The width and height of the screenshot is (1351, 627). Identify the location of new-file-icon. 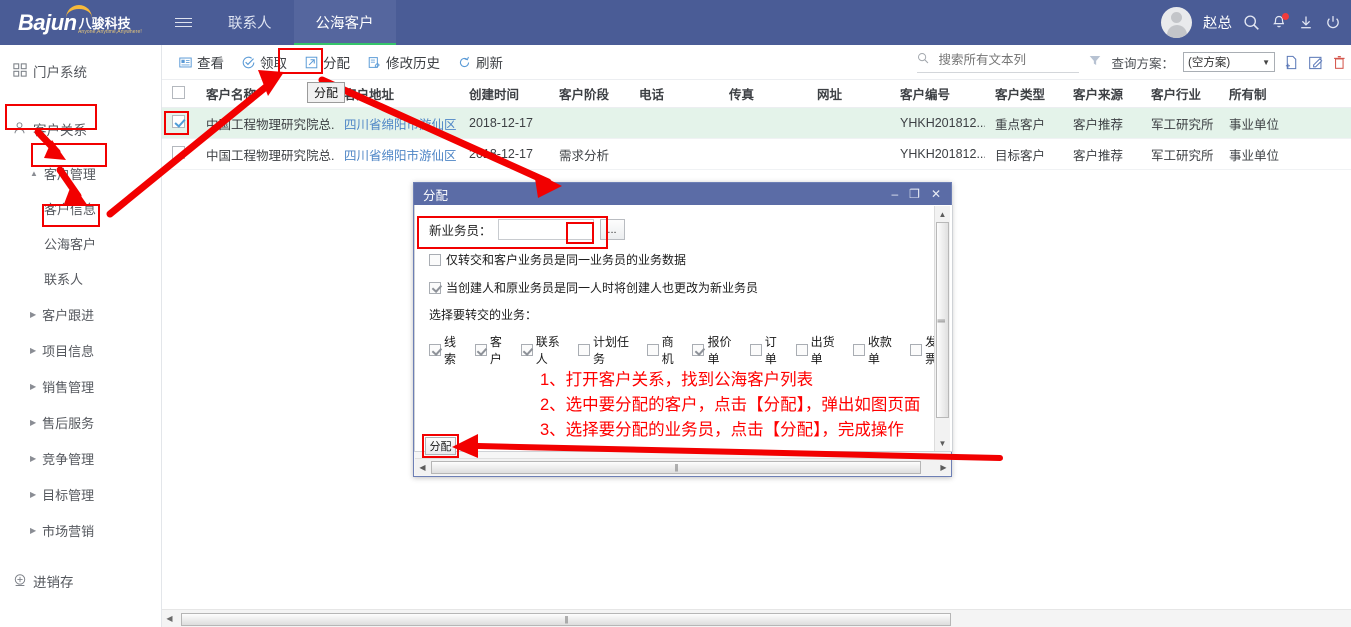
(1291, 62).